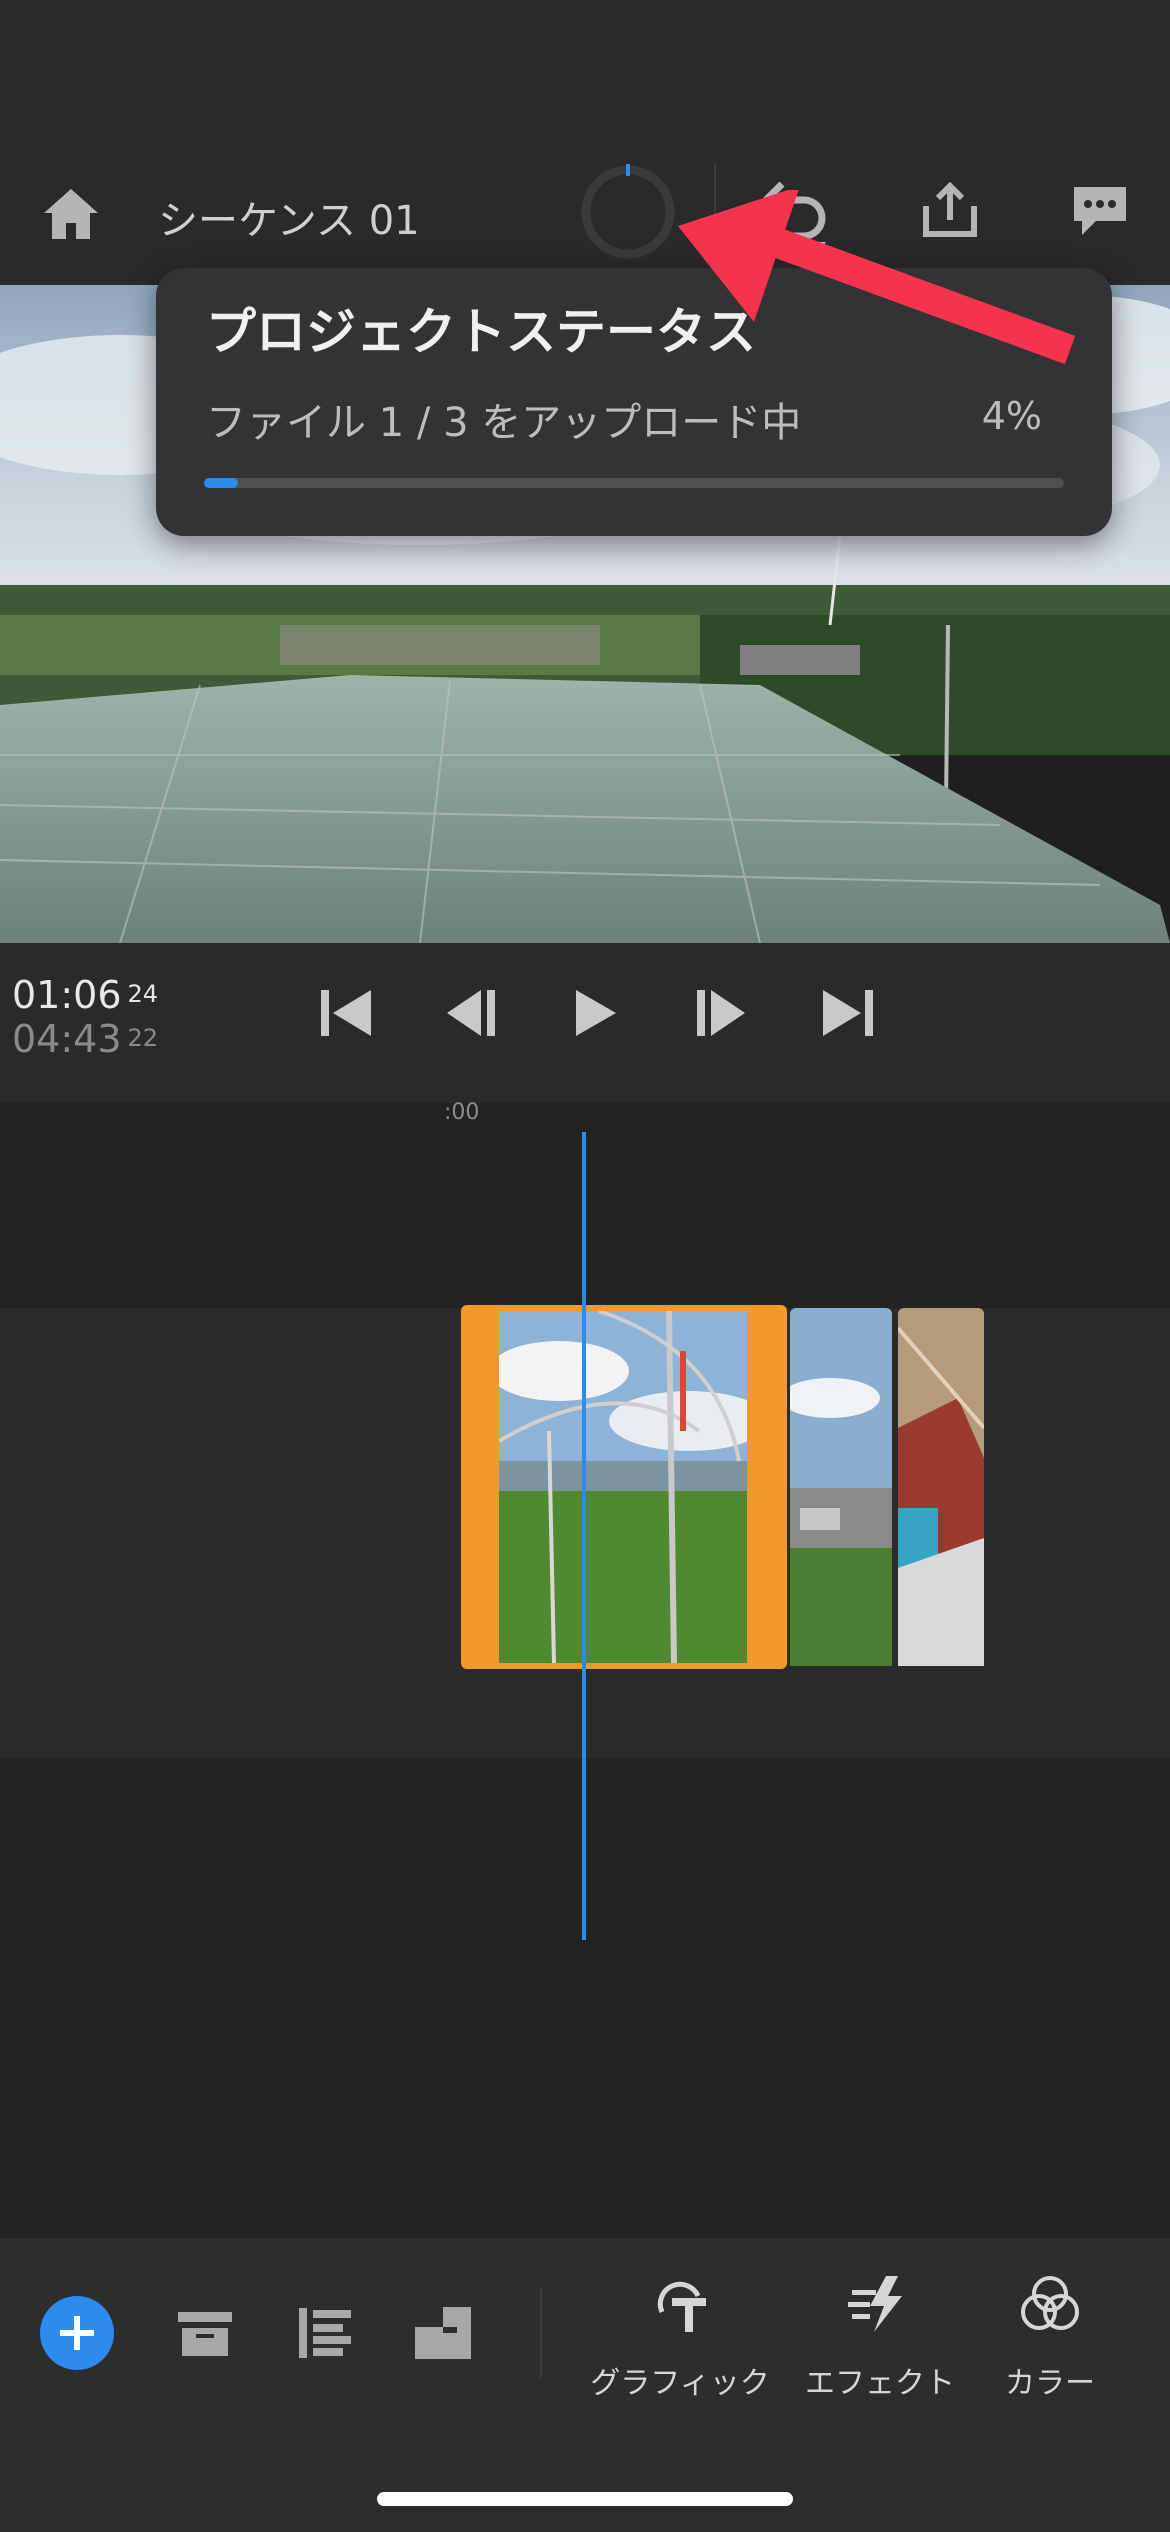  I want to click on color-wheels-icon, so click(1050, 2303).